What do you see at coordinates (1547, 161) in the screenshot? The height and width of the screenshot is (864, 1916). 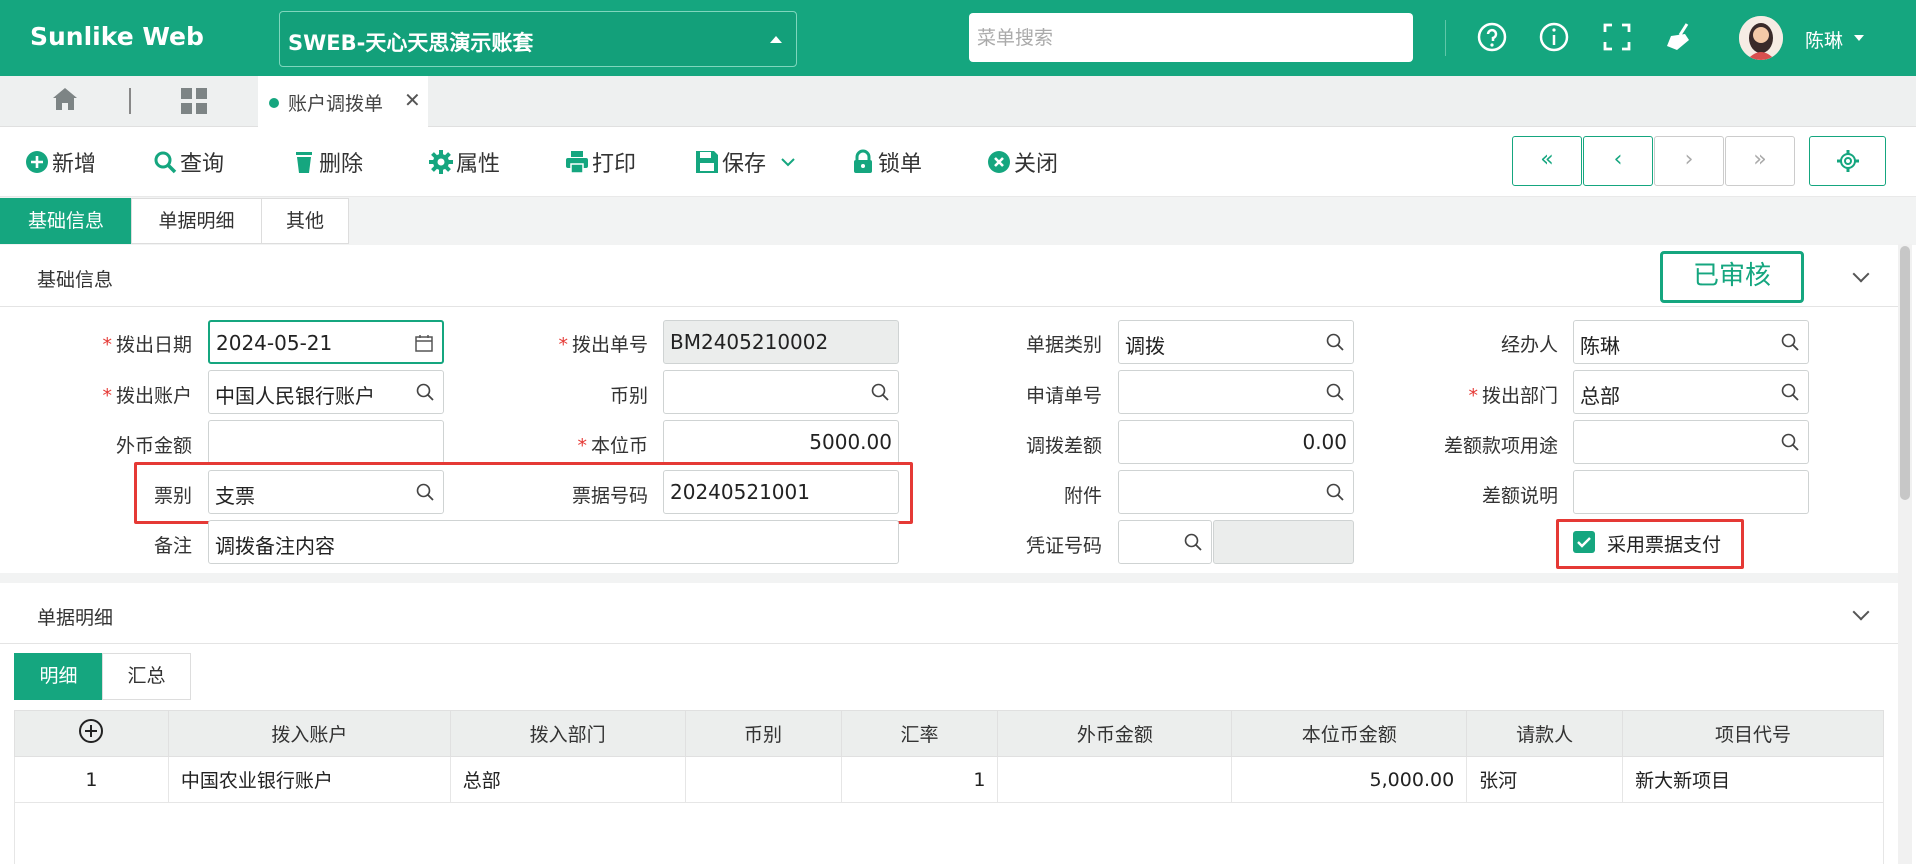 I see `first-record-button: «` at bounding box center [1547, 161].